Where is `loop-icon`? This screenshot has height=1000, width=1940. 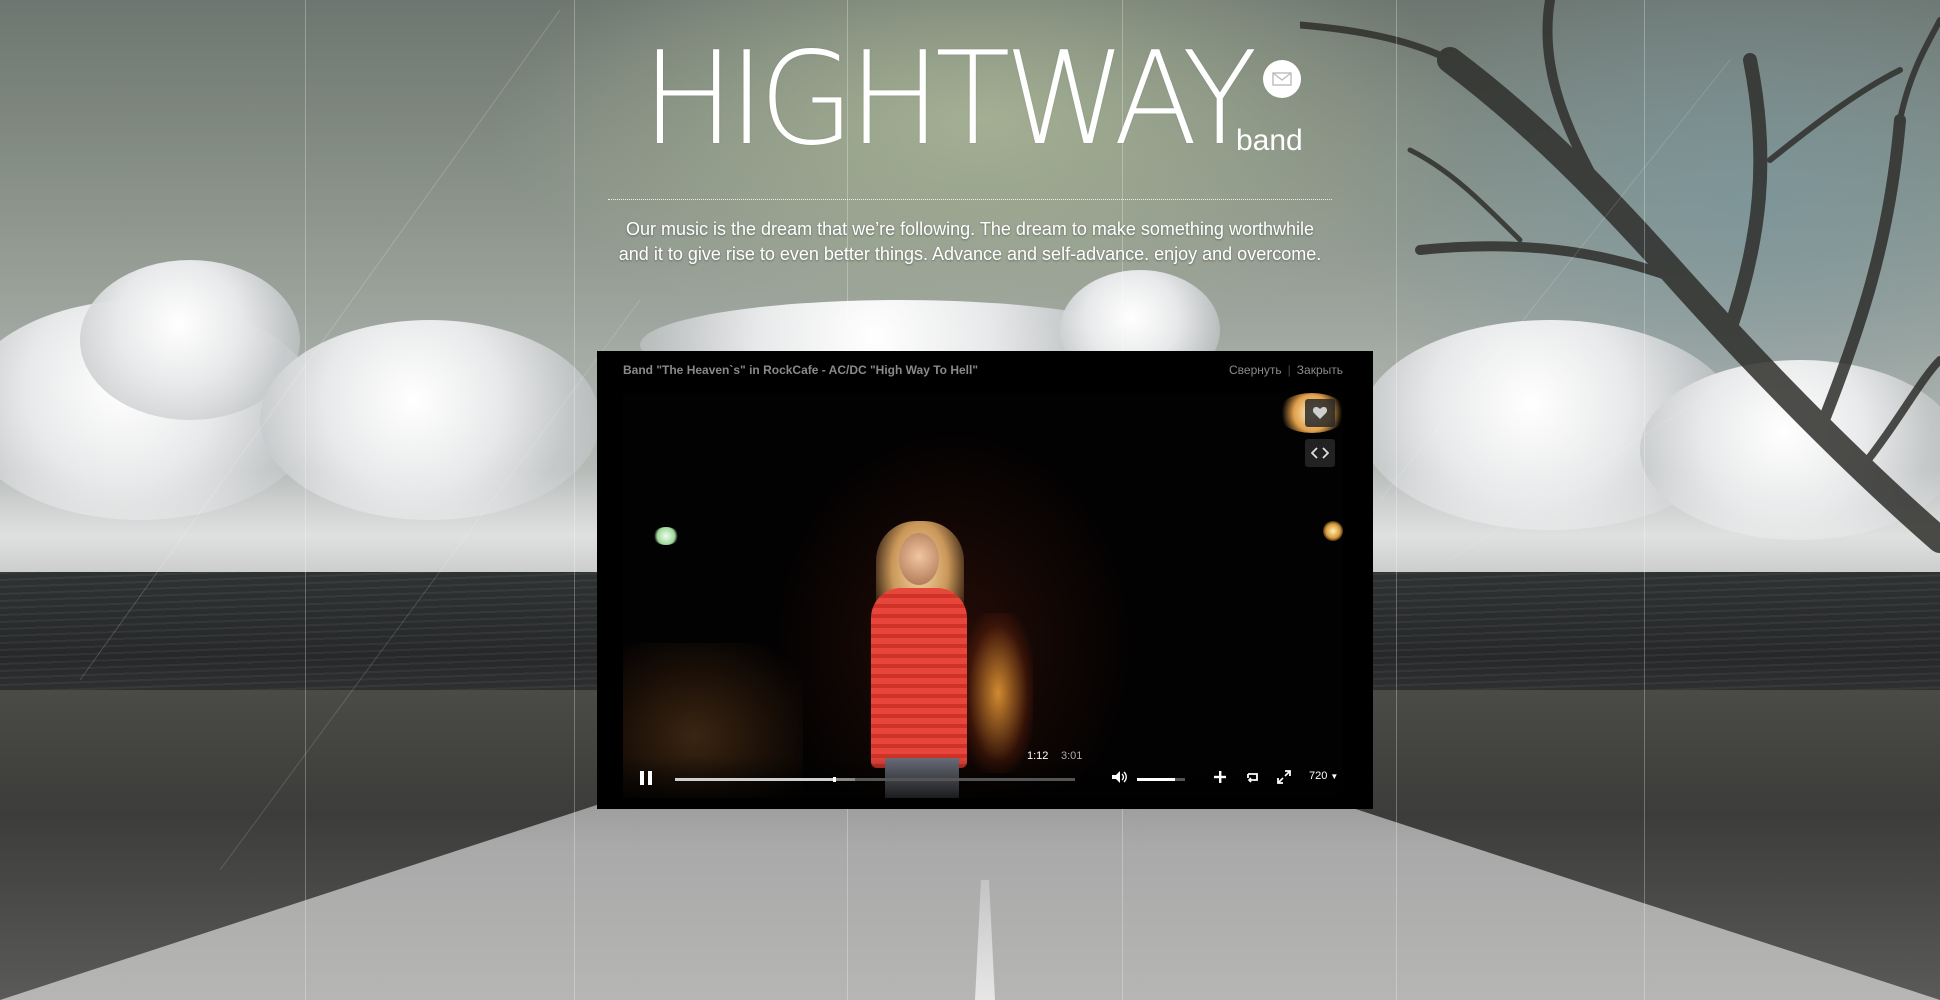 loop-icon is located at coordinates (1252, 778).